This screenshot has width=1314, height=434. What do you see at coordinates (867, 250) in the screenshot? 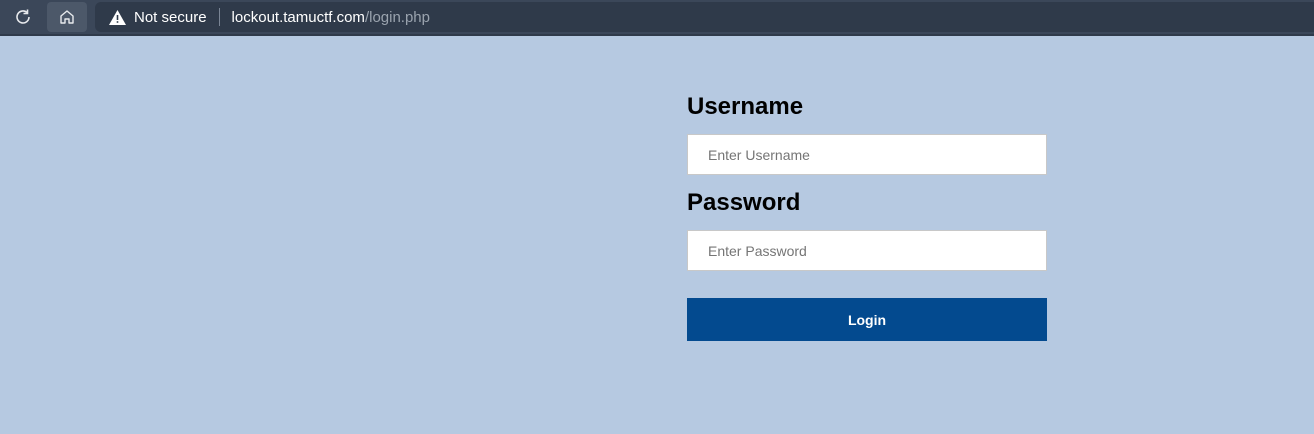
I see `password-input` at bounding box center [867, 250].